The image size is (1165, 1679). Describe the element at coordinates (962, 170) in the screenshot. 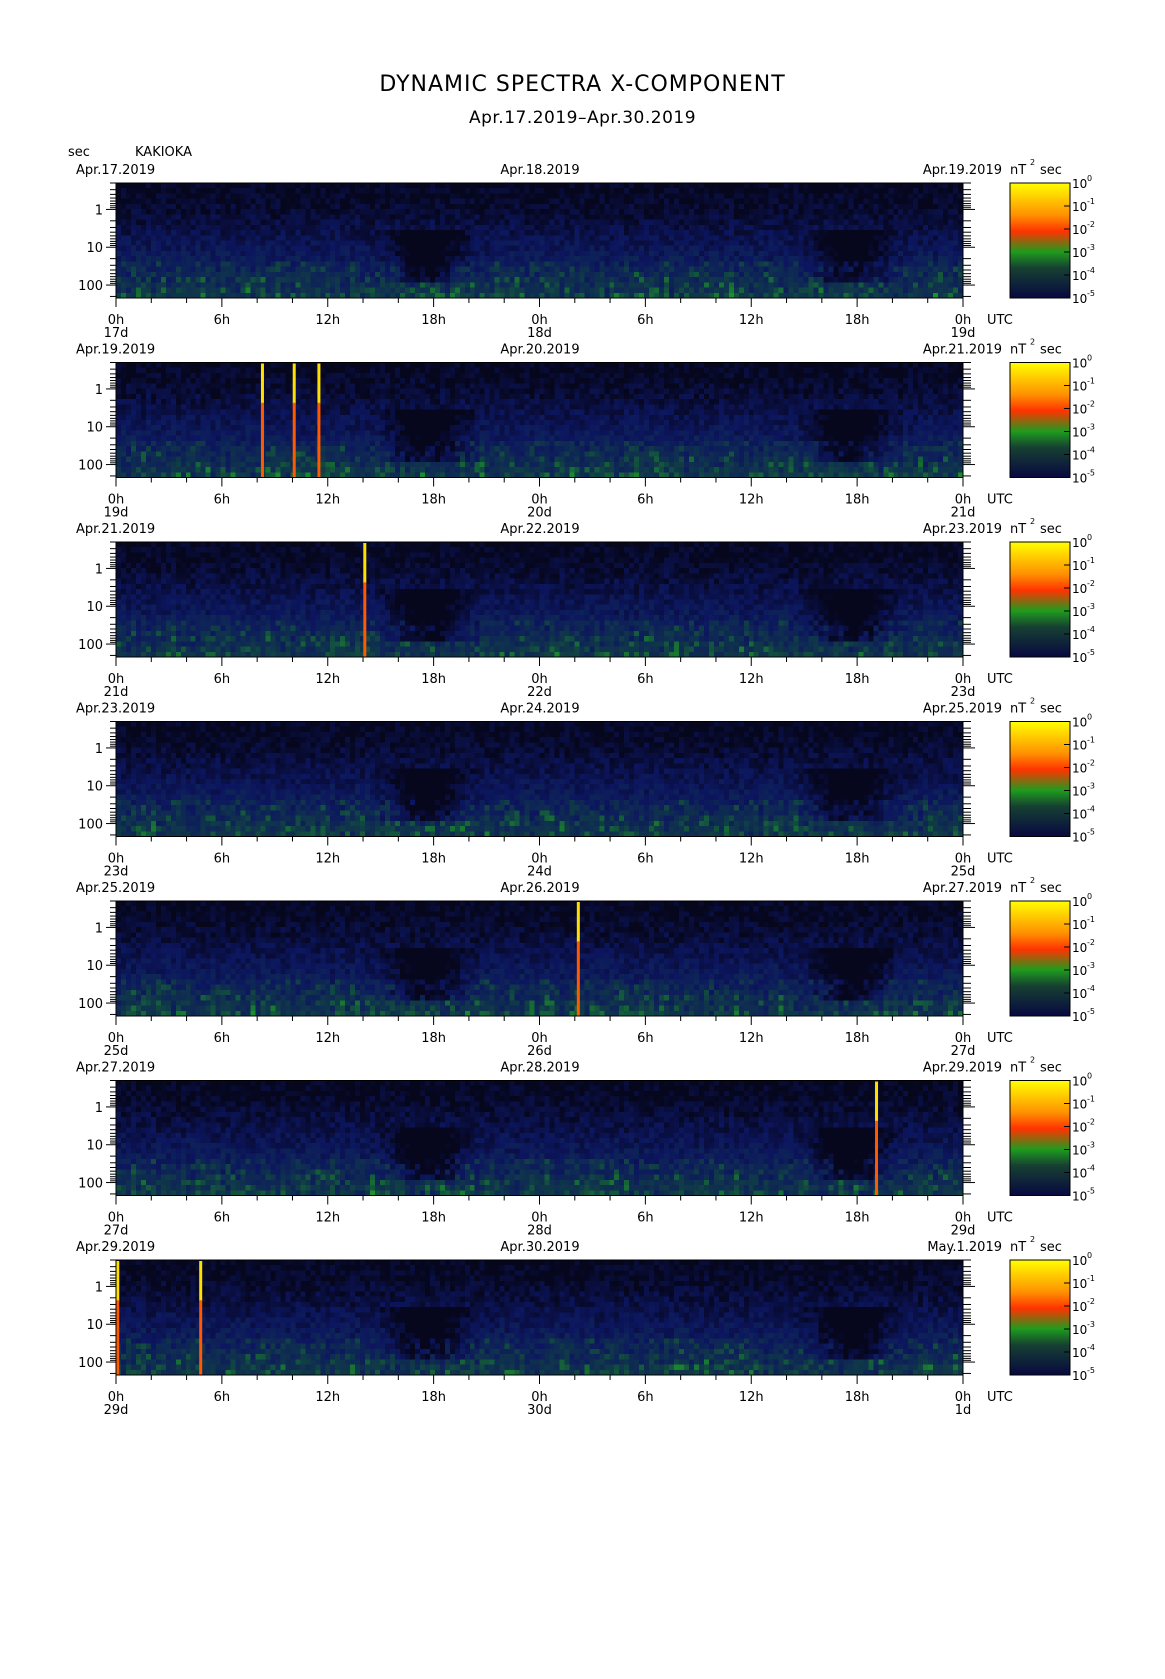

I see `panel-end-date: Apr.19.2019` at that location.